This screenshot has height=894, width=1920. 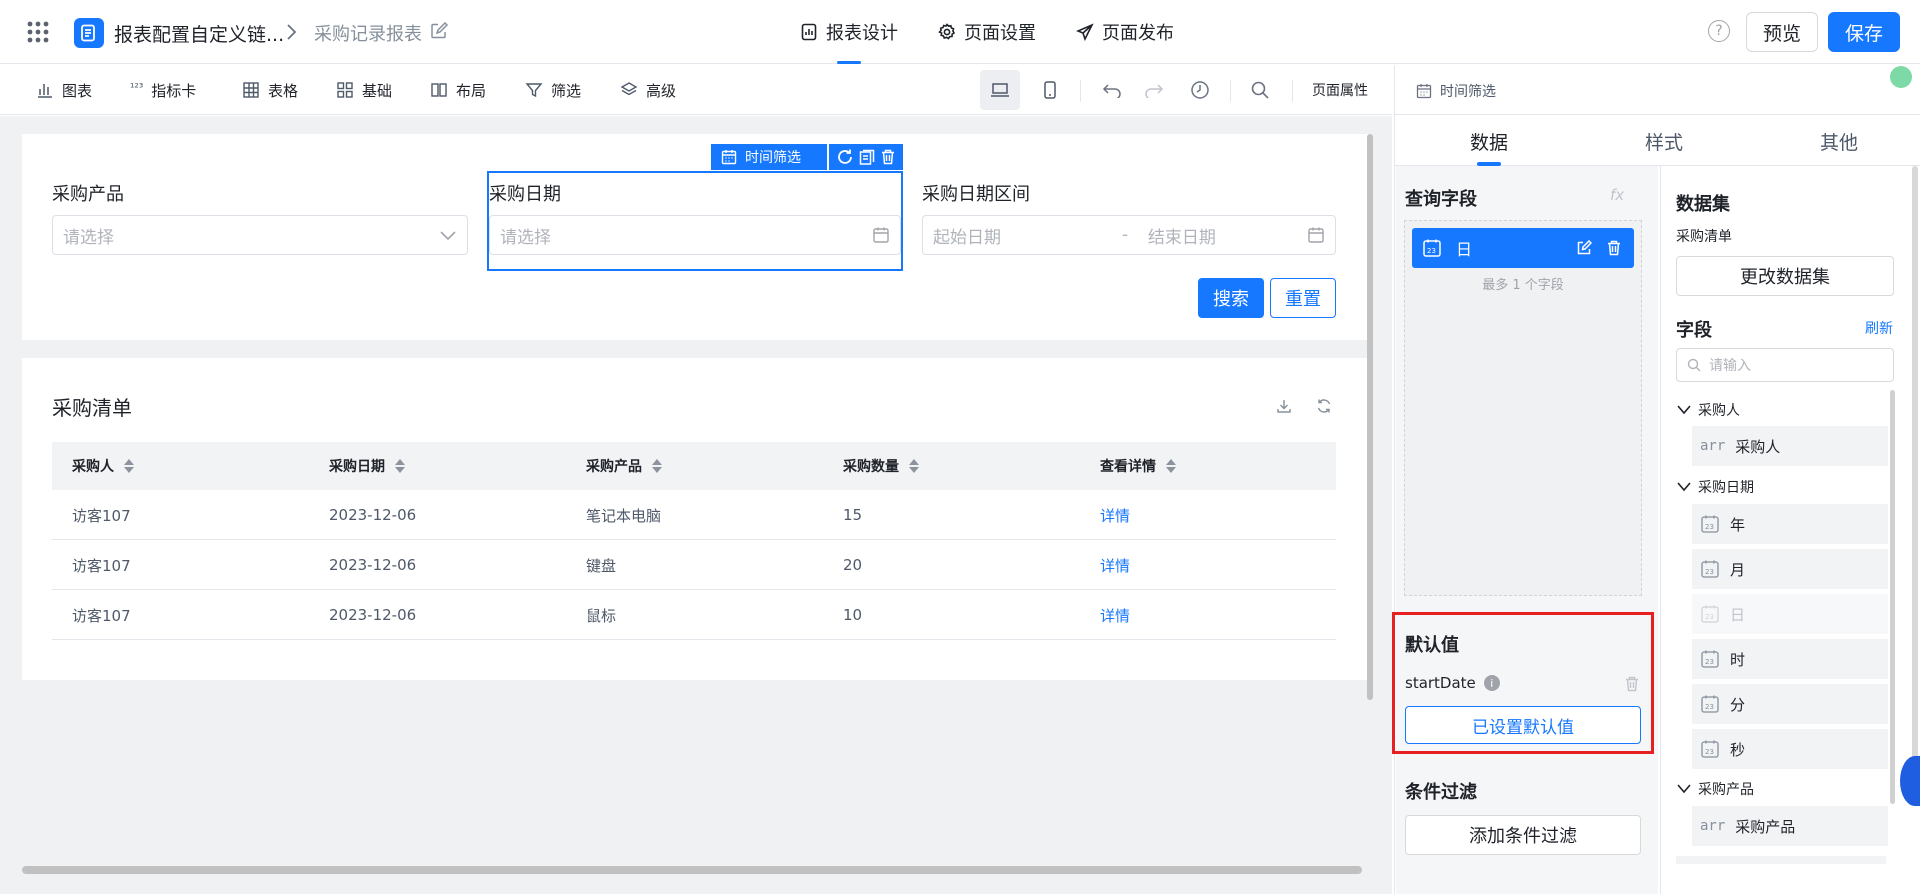 I want to click on field-list-scrollbar, so click(x=1892, y=597).